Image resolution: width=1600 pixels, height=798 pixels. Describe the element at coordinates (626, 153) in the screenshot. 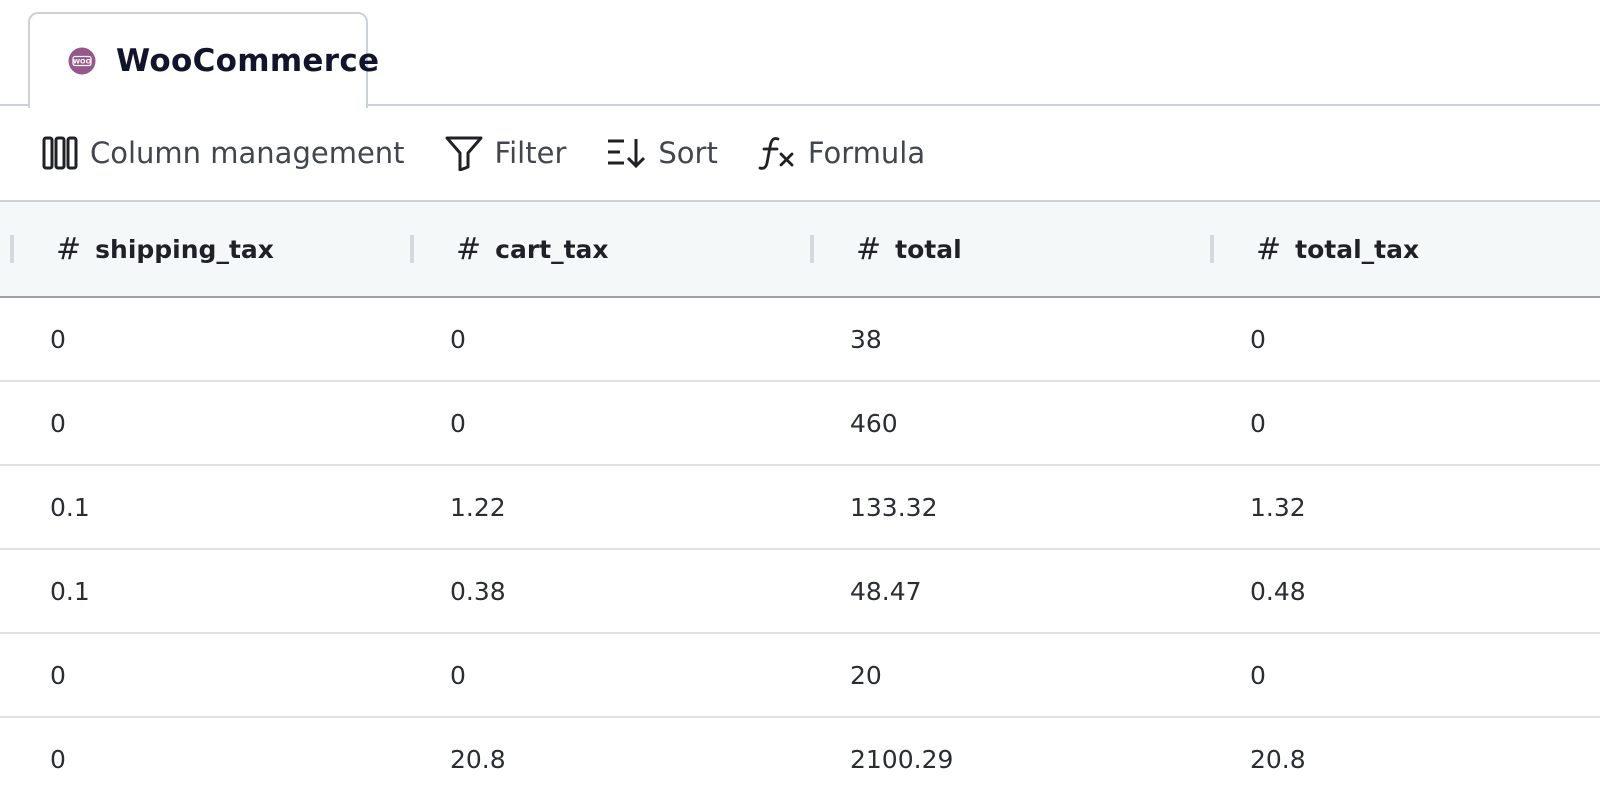

I see `sort-icon` at that location.